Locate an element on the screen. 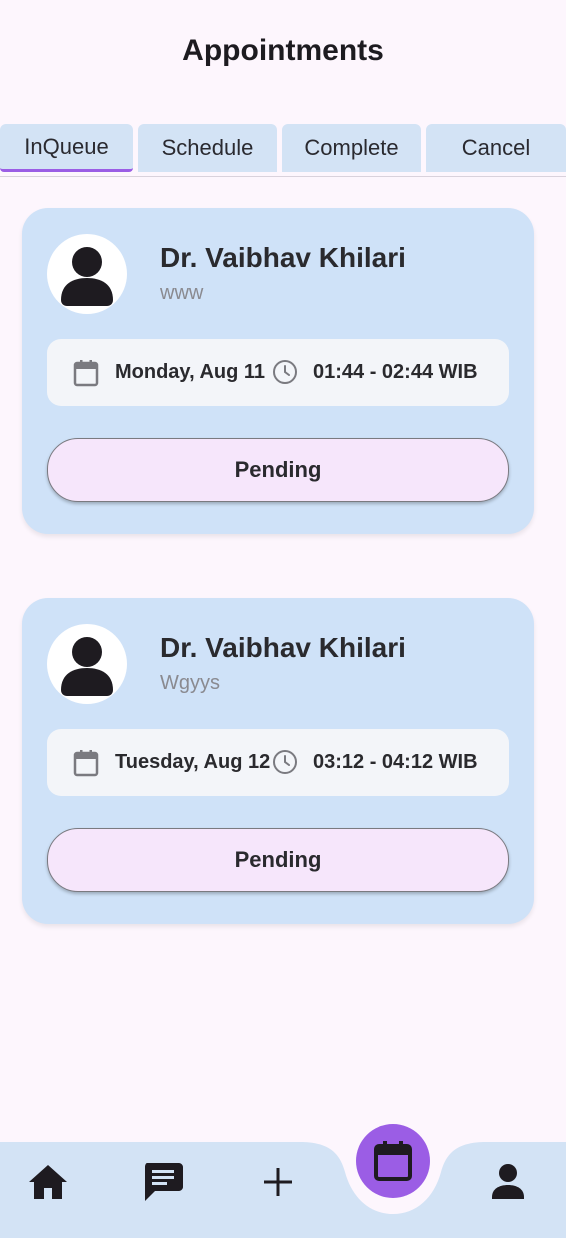 This screenshot has height=1238, width=566. appointment-note: www is located at coordinates (182, 293).